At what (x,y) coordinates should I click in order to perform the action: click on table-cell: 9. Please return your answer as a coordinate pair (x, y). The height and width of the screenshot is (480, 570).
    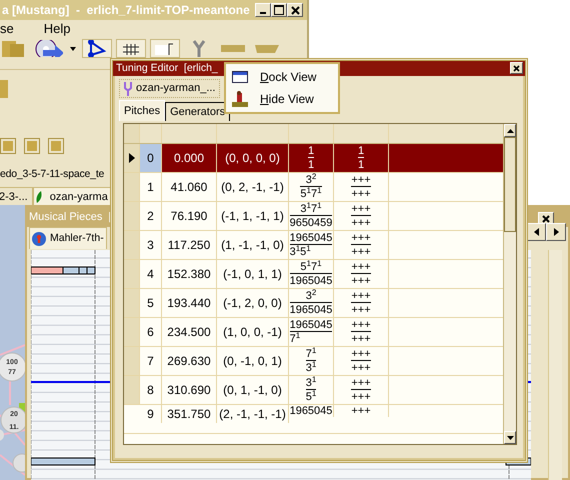
    Looking at the image, I should click on (151, 414).